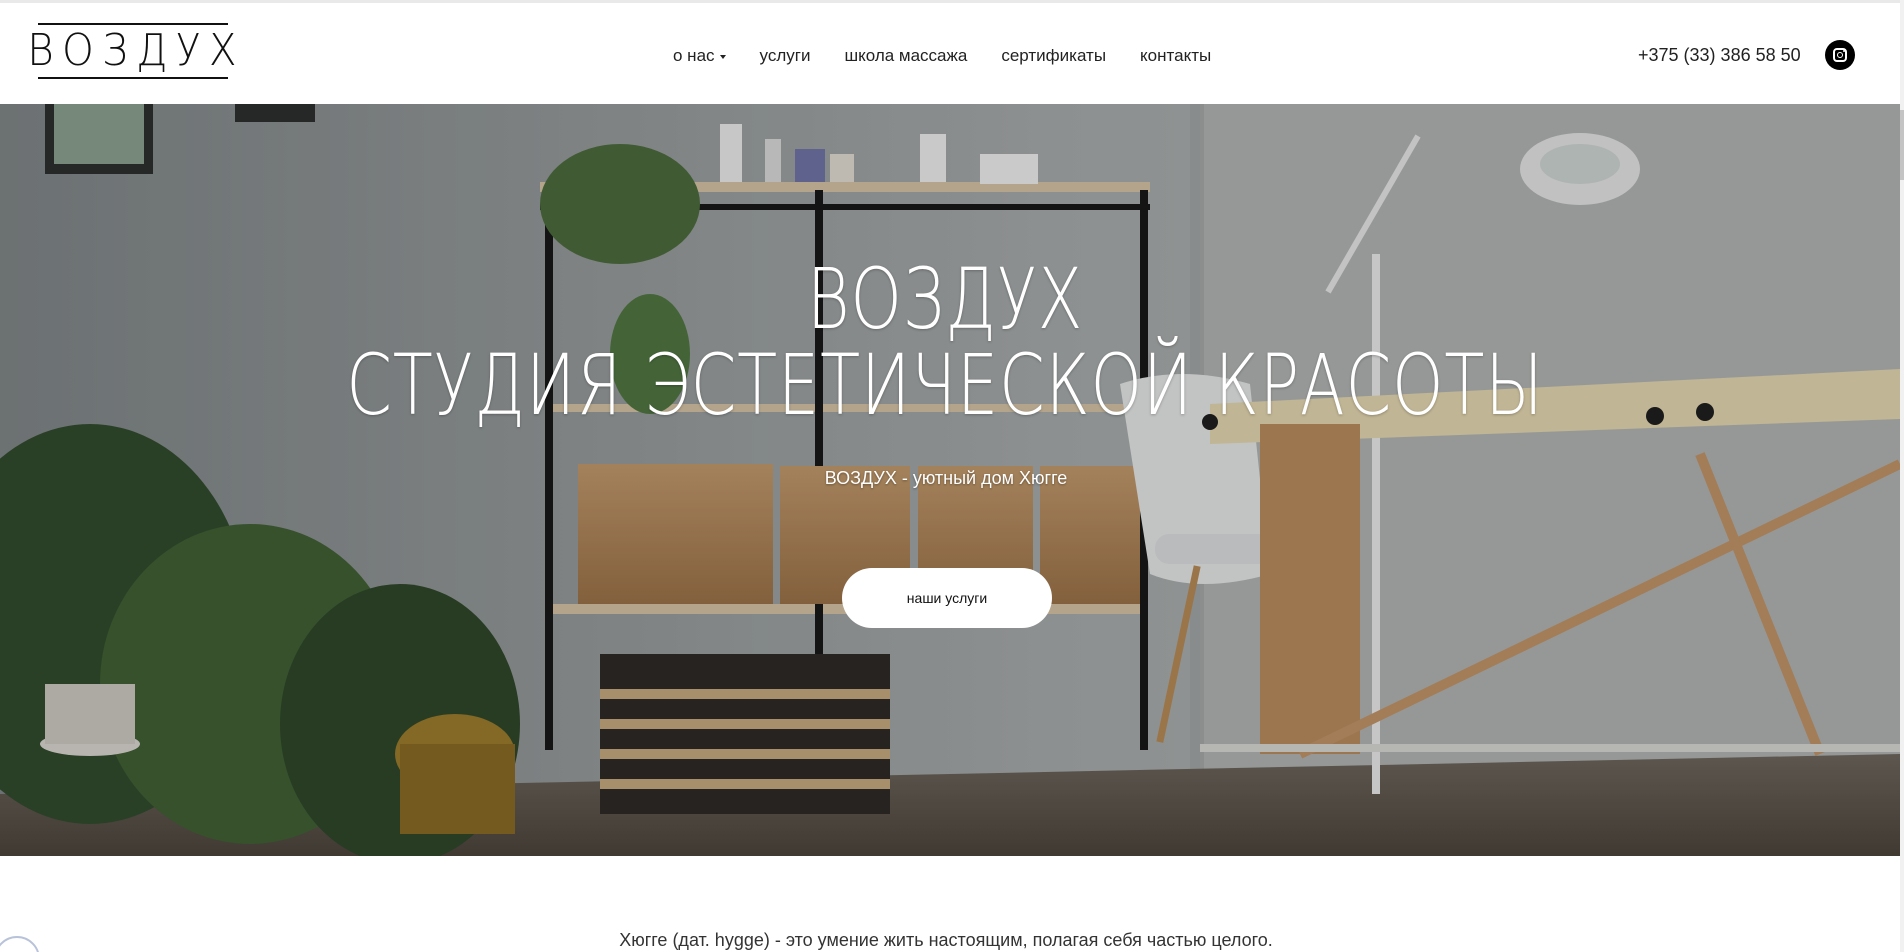  What do you see at coordinates (945, 385) in the screenshot?
I see `hero-title-line2: СТУДИЯ ЭСТЕТИЧЕСКОЙ КРАСОТЫ` at bounding box center [945, 385].